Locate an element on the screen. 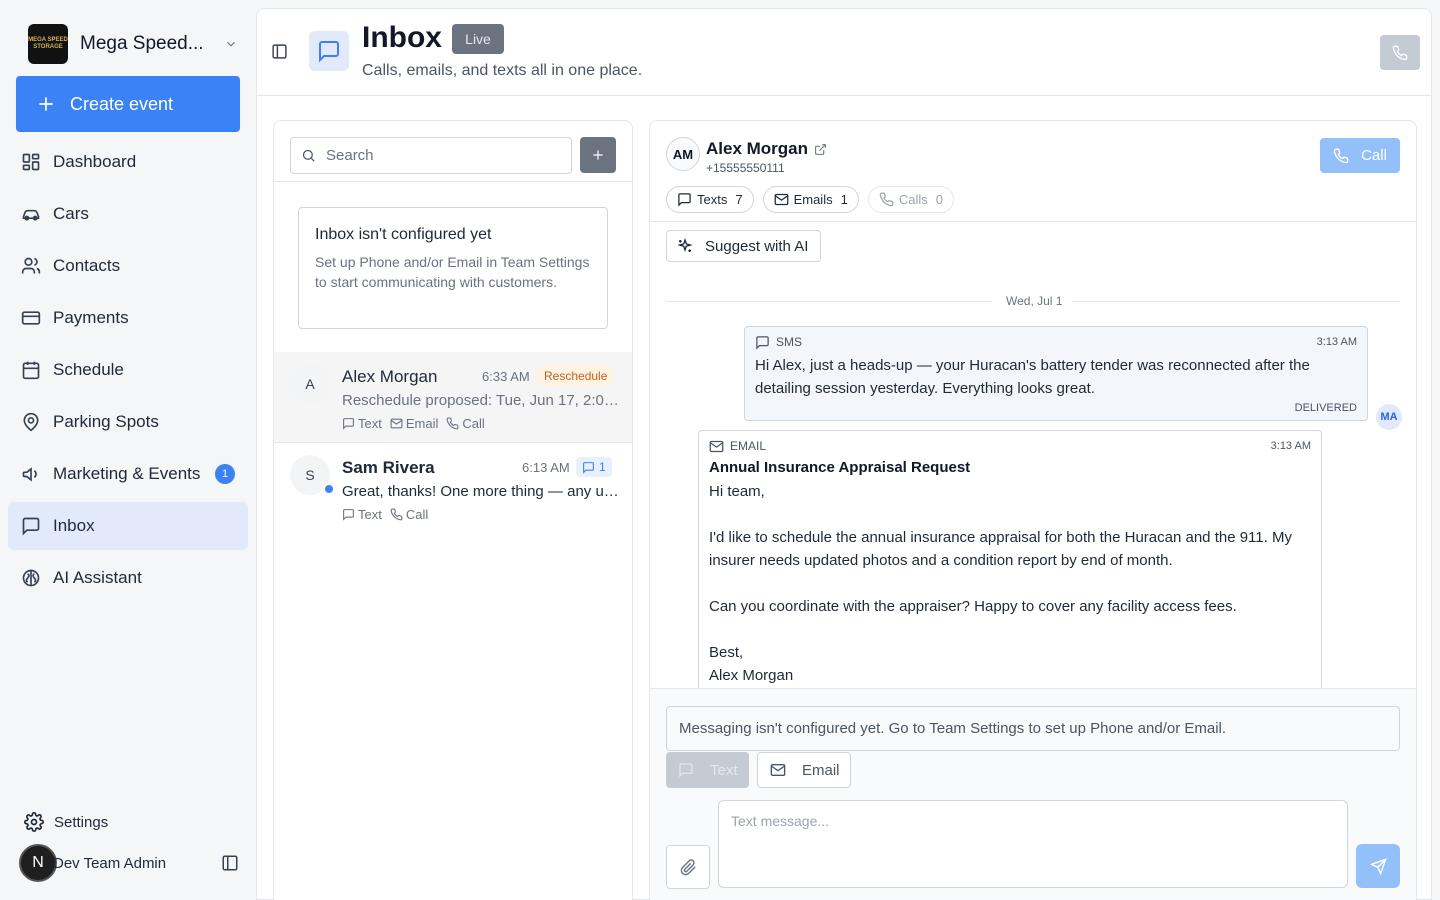 The image size is (1440, 900). phone-button is located at coordinates (1400, 52).